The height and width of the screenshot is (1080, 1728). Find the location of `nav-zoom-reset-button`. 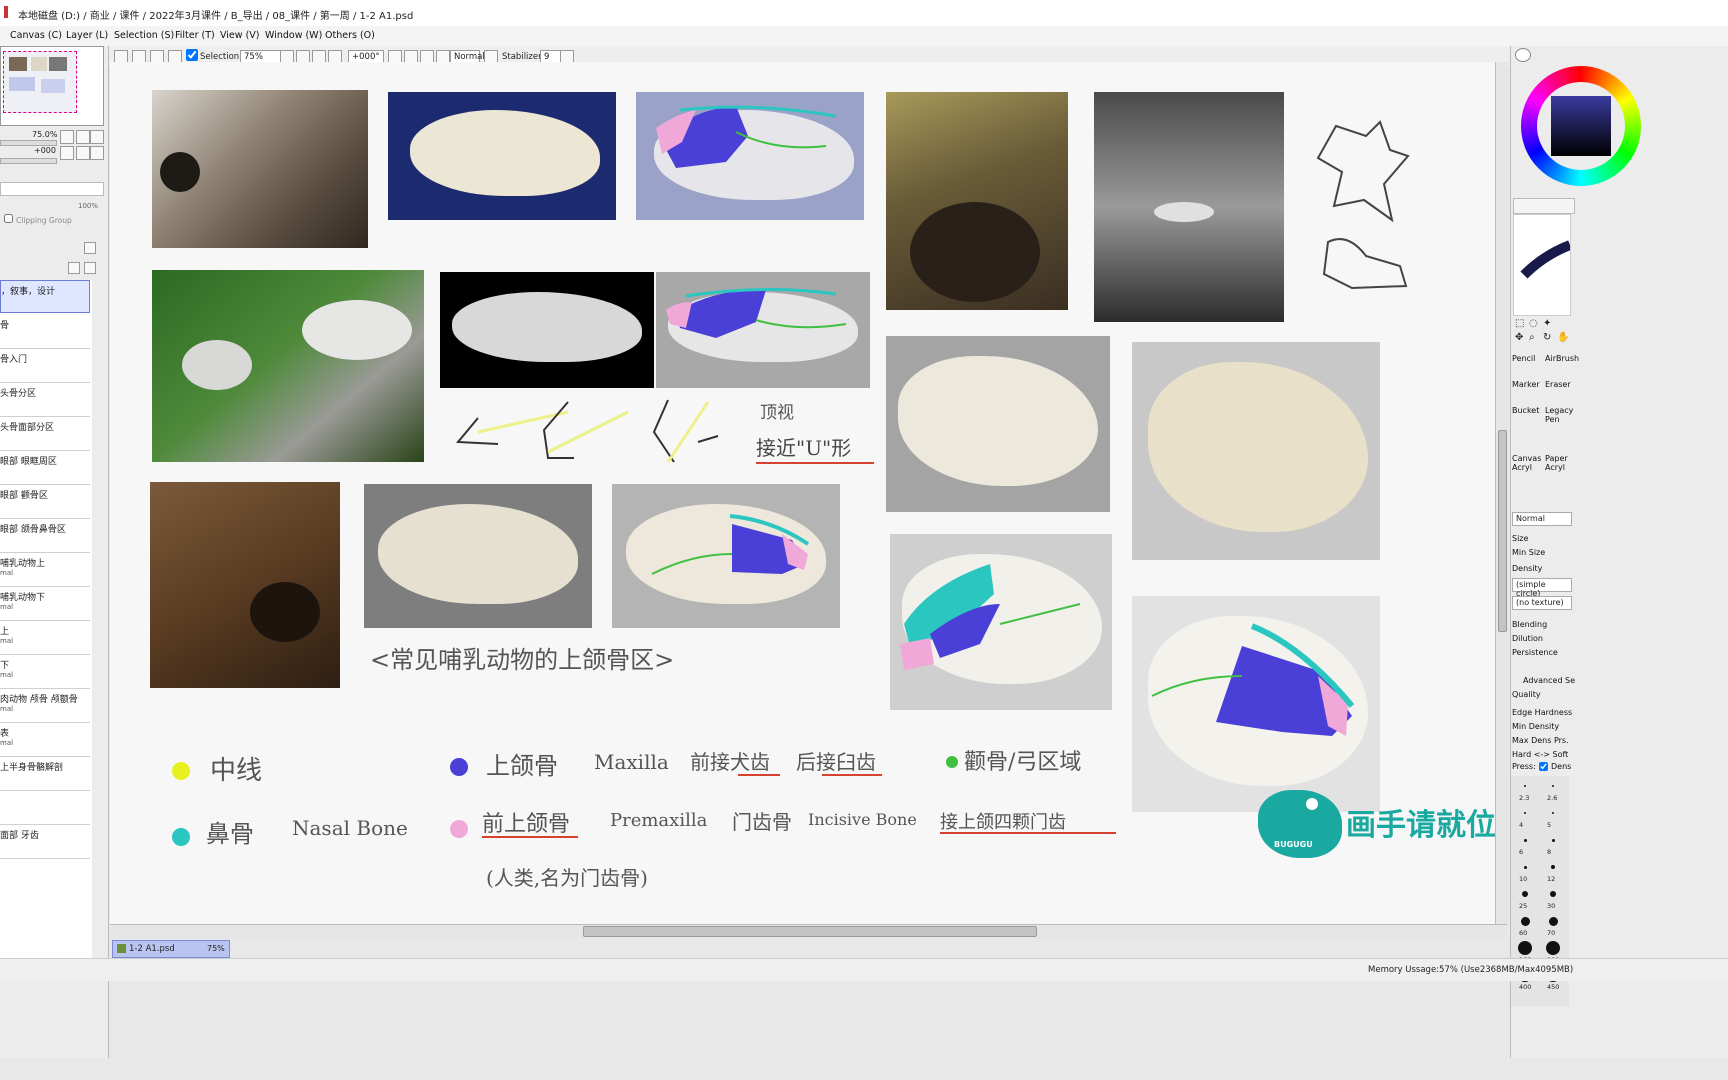

nav-zoom-reset-button is located at coordinates (97, 137).